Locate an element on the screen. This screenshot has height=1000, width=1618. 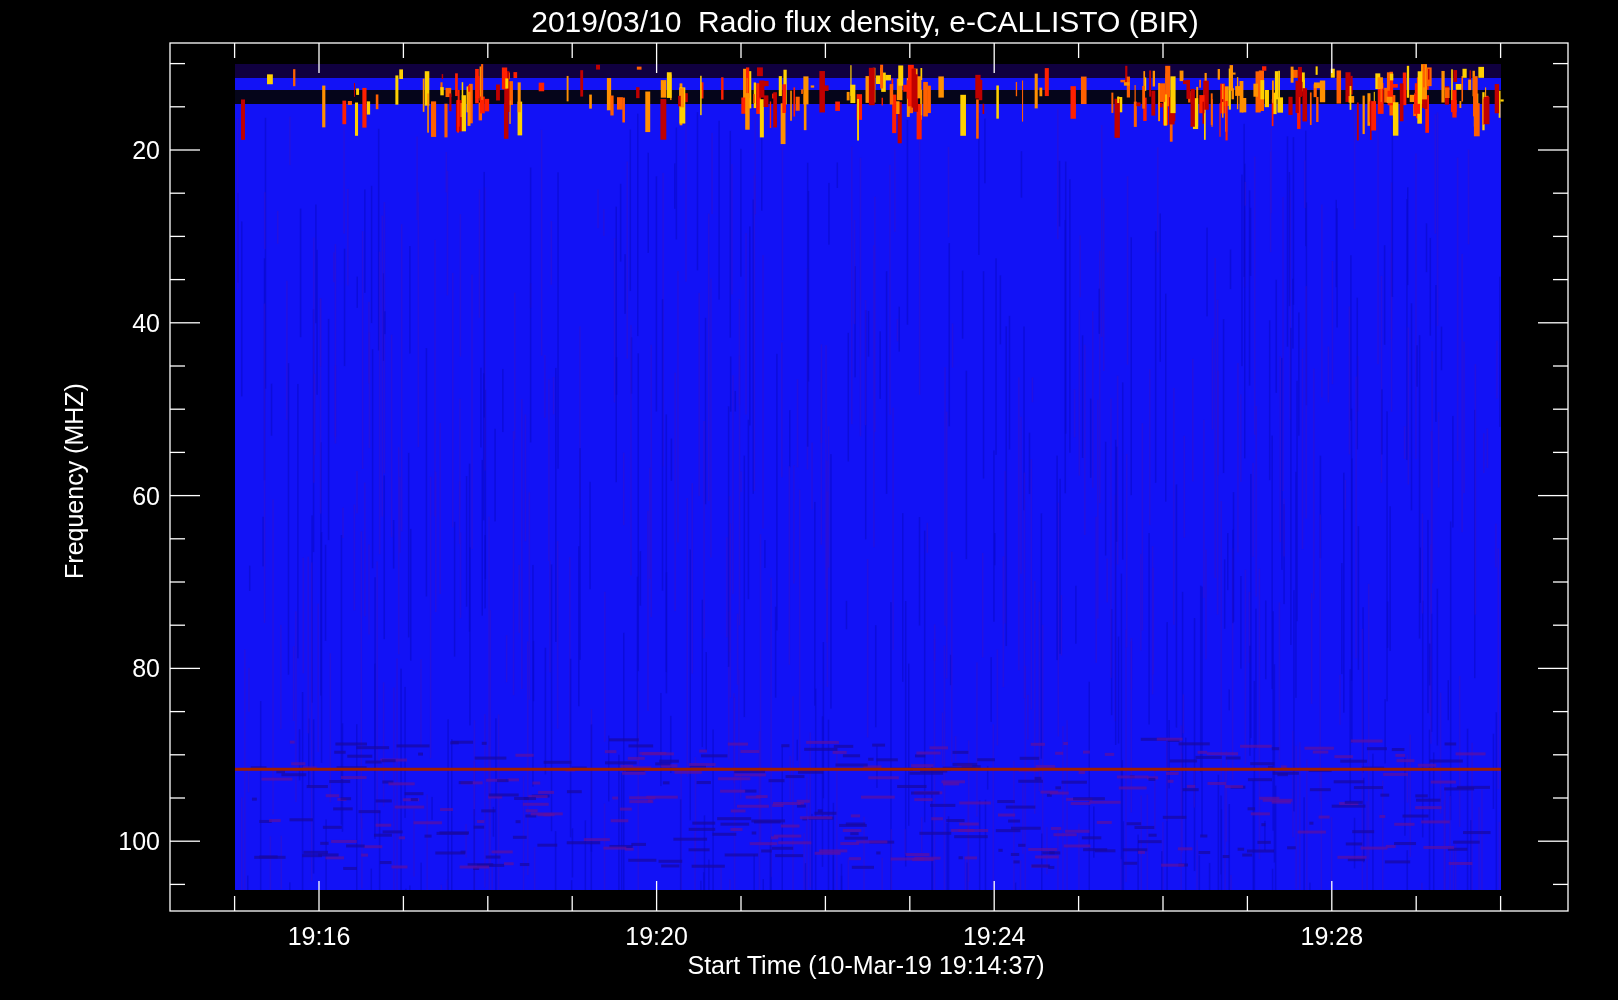
x-tick-label: 19:28 is located at coordinates (1332, 936).